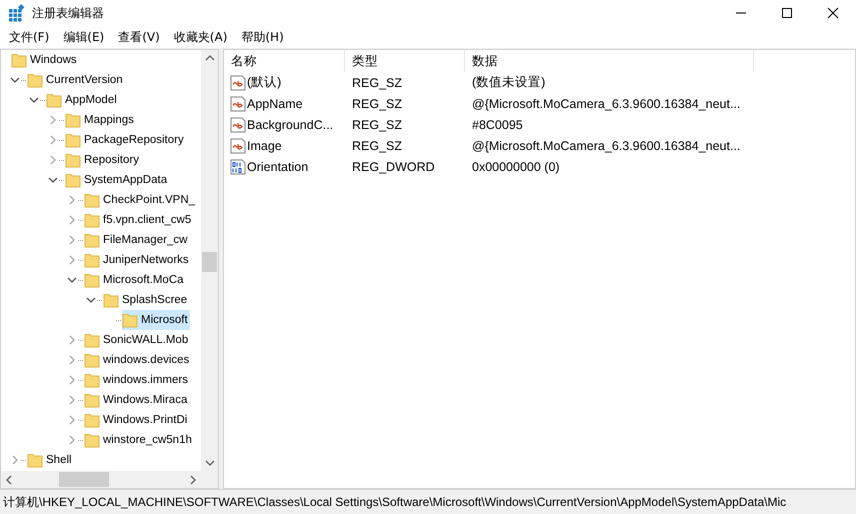 The width and height of the screenshot is (856, 514). Describe the element at coordinates (139, 37) in the screenshot. I see `menu-item: 查看(V)` at that location.